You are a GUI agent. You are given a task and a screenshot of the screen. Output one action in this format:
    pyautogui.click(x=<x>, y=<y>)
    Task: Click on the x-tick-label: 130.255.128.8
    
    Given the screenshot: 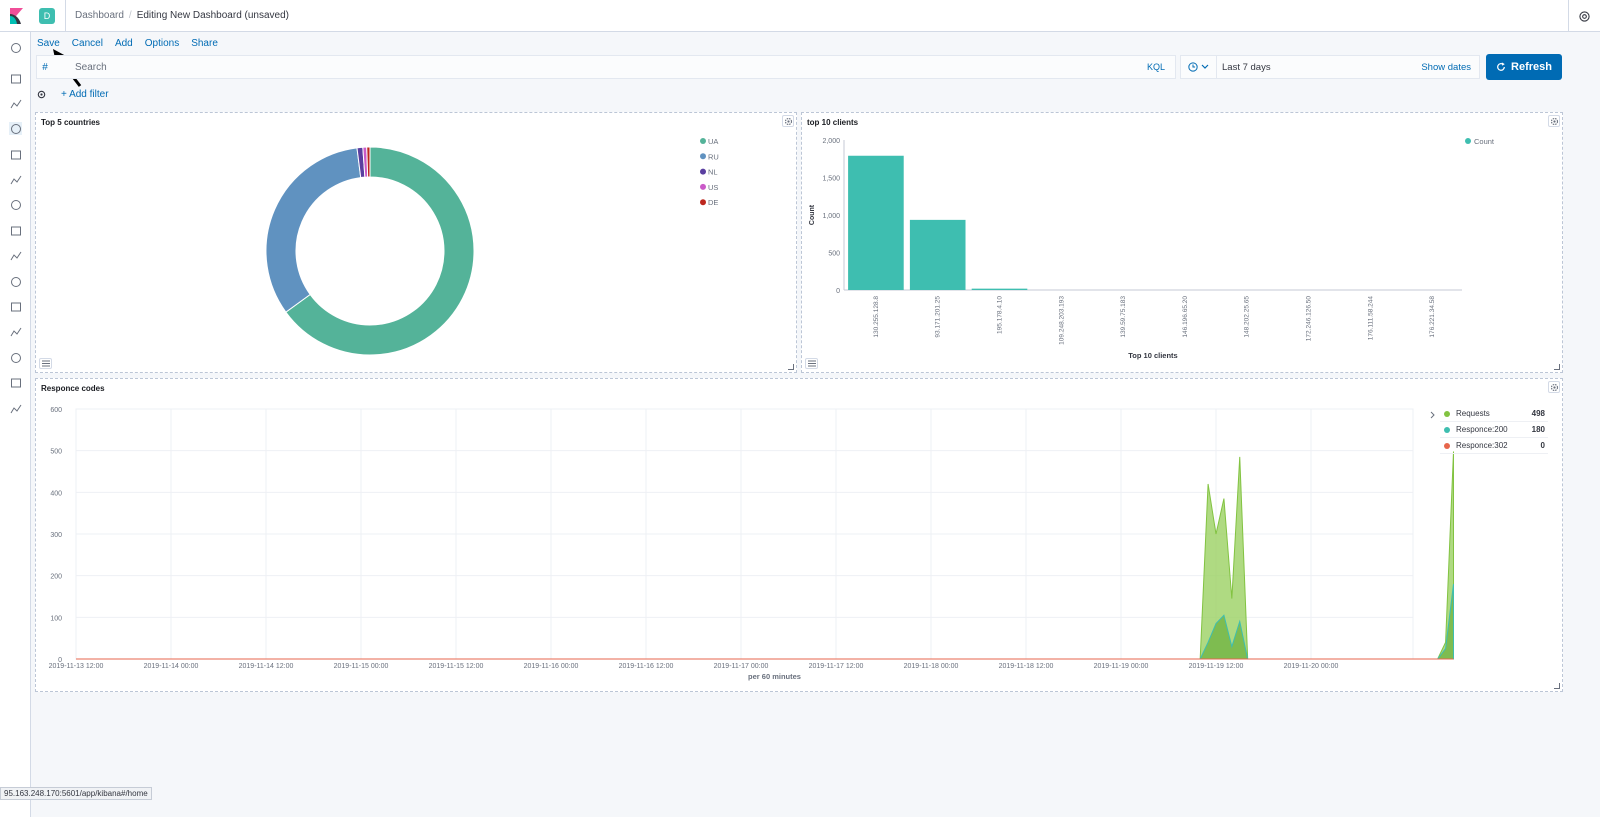 What is the action you would take?
    pyautogui.click(x=876, y=317)
    